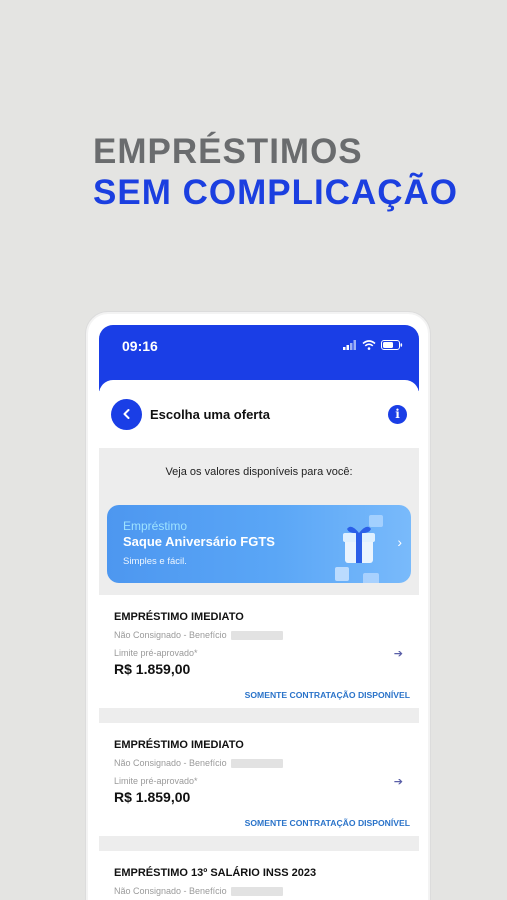 The image size is (507, 900). I want to click on promo-description: Simples e fácil., so click(155, 561).